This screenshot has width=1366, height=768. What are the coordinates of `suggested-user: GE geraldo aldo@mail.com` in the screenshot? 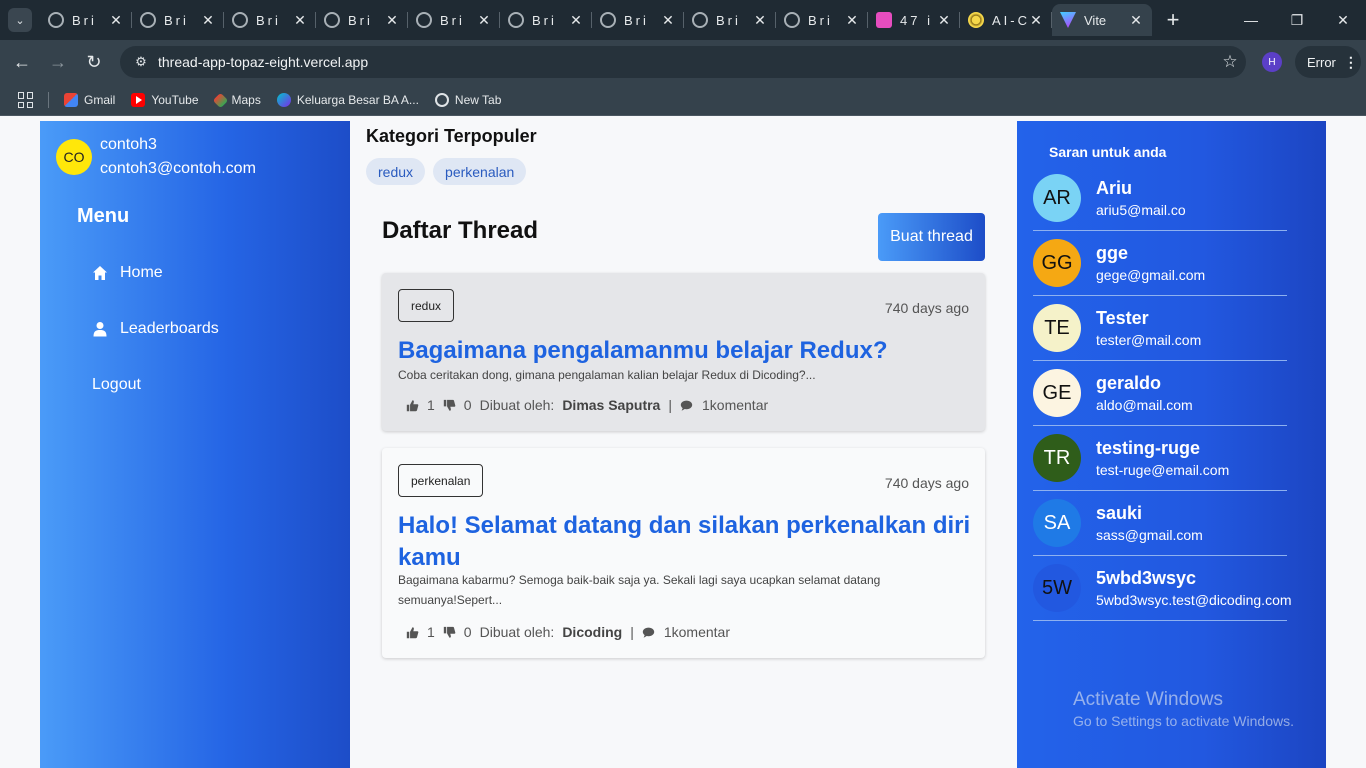 It's located at (1160, 393).